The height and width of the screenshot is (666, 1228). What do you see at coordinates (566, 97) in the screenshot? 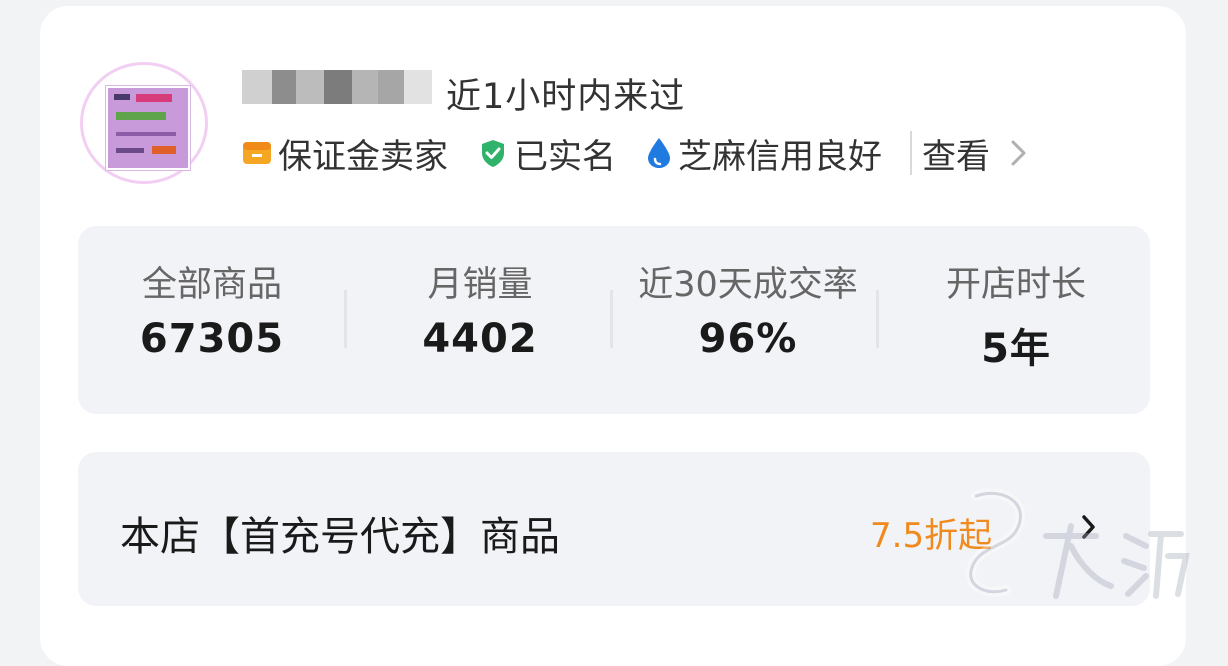
I see `last-active-text: 近1小时内来过` at bounding box center [566, 97].